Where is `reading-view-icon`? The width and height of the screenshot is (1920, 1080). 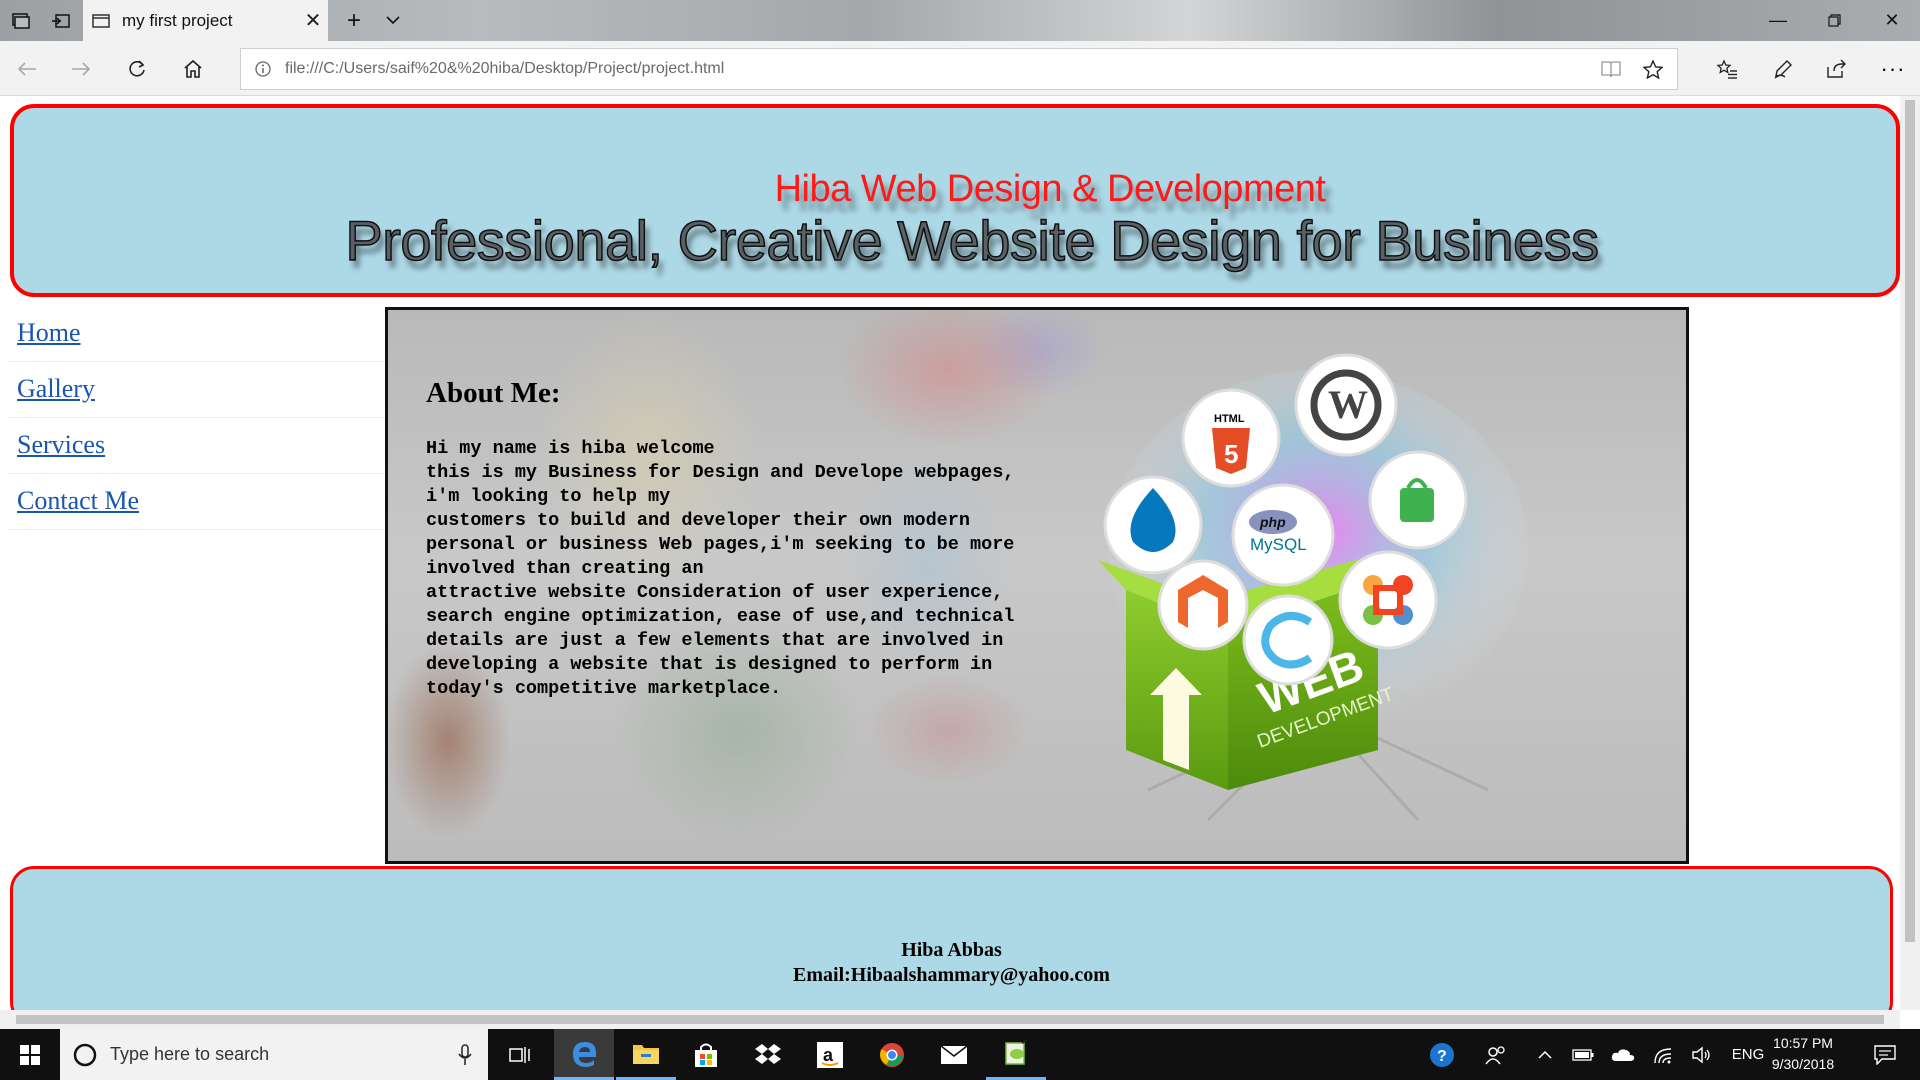 reading-view-icon is located at coordinates (1611, 69).